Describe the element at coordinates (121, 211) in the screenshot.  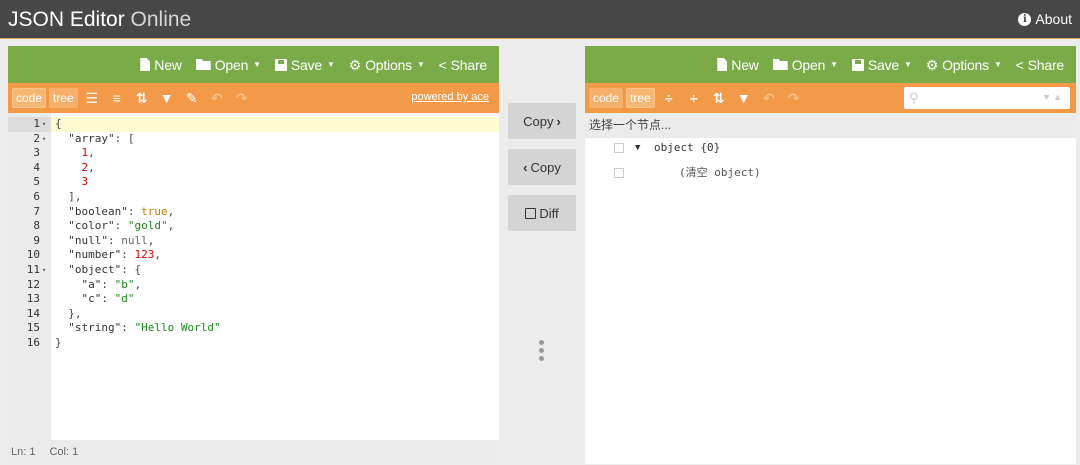
I see `code-text: "boolean": true,` at that location.